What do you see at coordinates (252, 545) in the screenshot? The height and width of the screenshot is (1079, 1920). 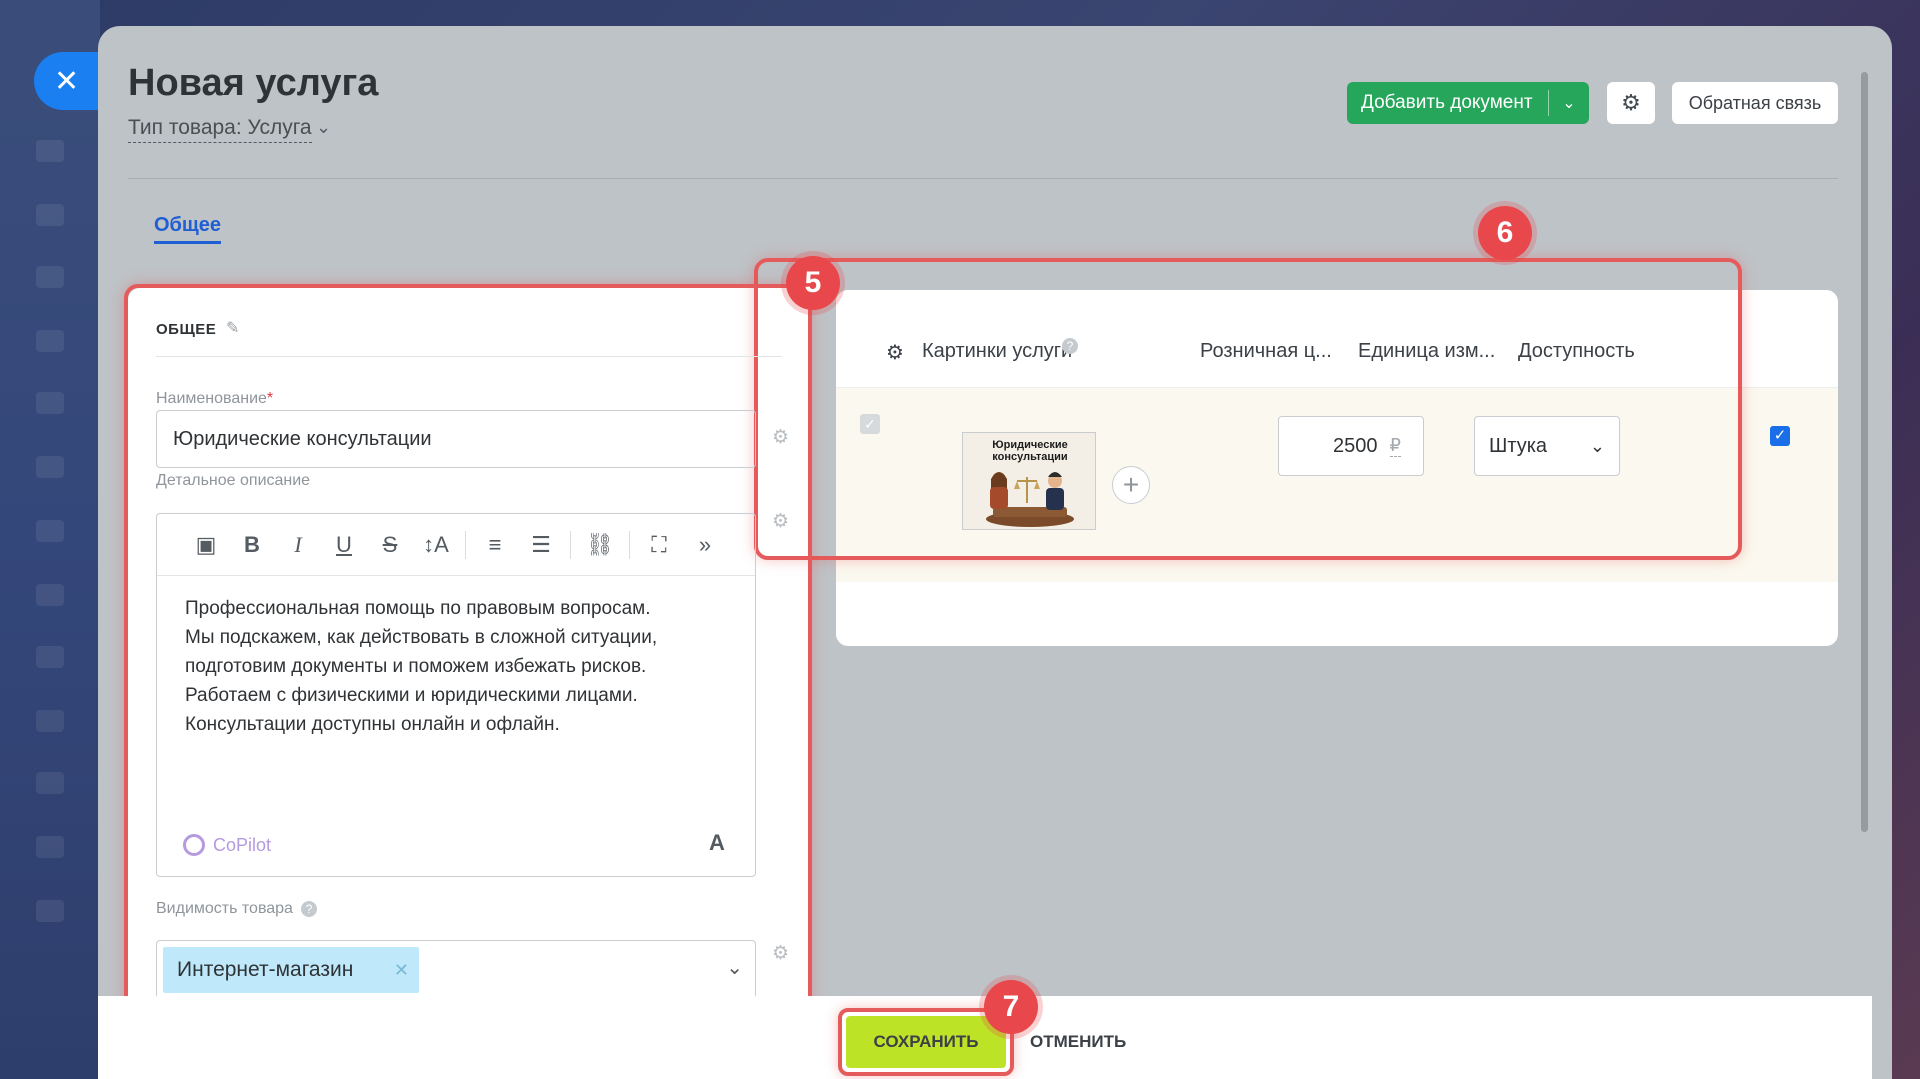 I see `bold-icon: B` at bounding box center [252, 545].